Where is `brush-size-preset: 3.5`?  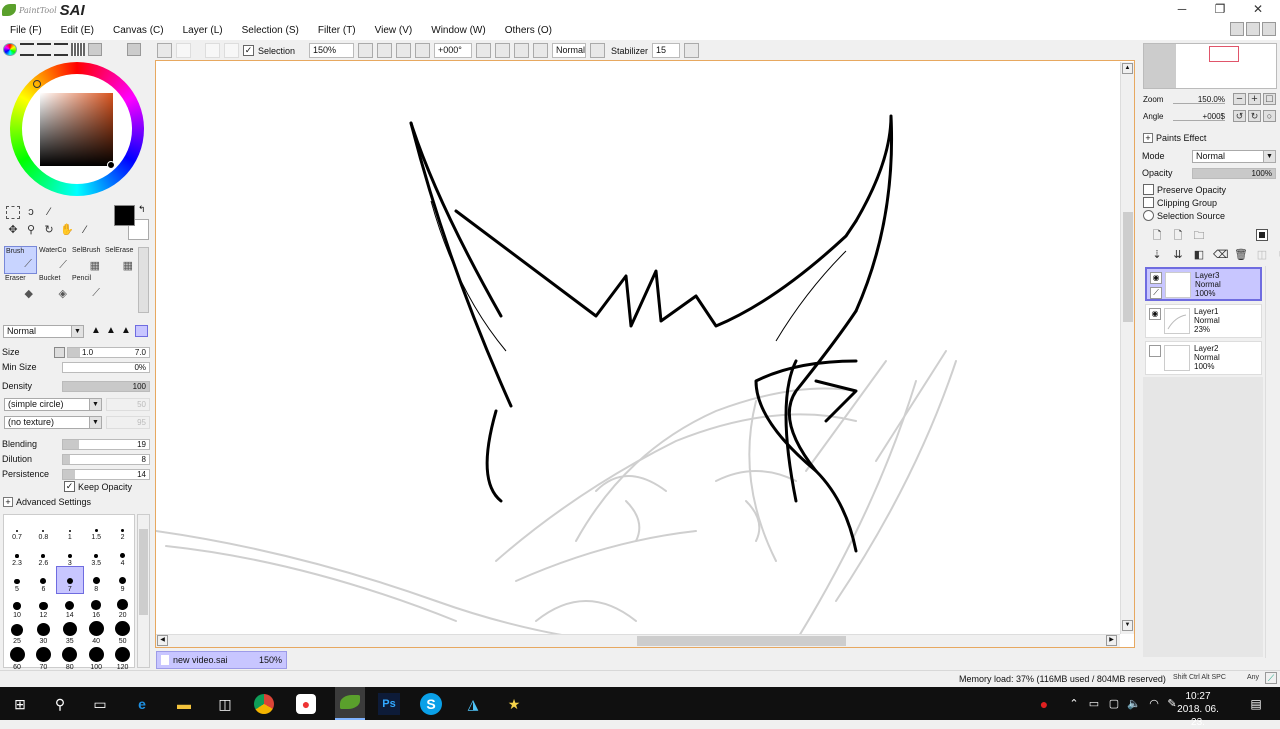
brush-size-preset: 3.5 is located at coordinates (96, 554).